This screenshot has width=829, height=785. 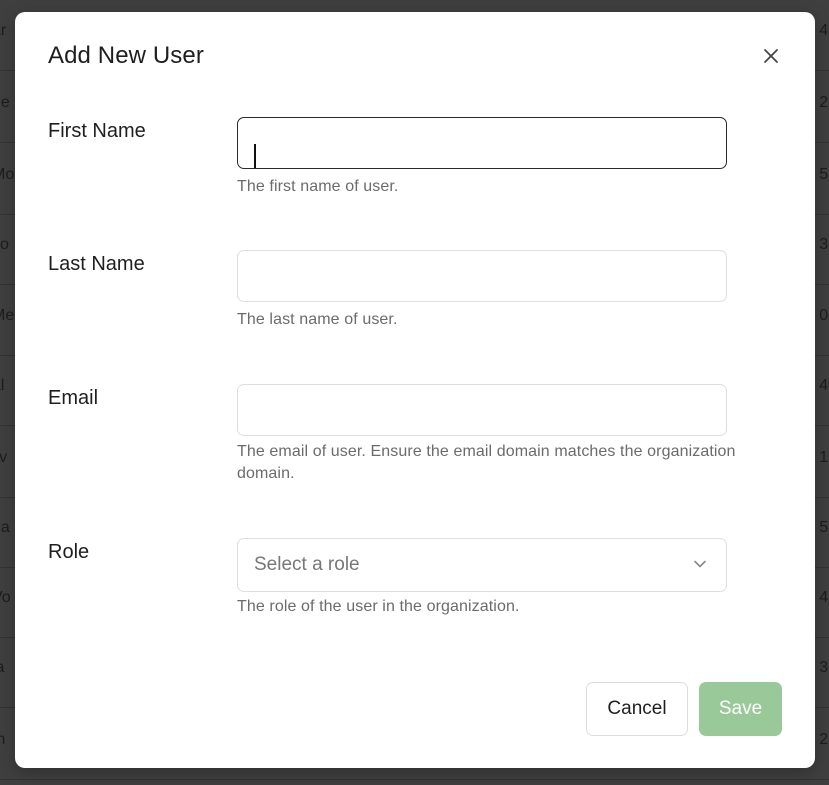 I want to click on background-cell: he, so click(x=5, y=102).